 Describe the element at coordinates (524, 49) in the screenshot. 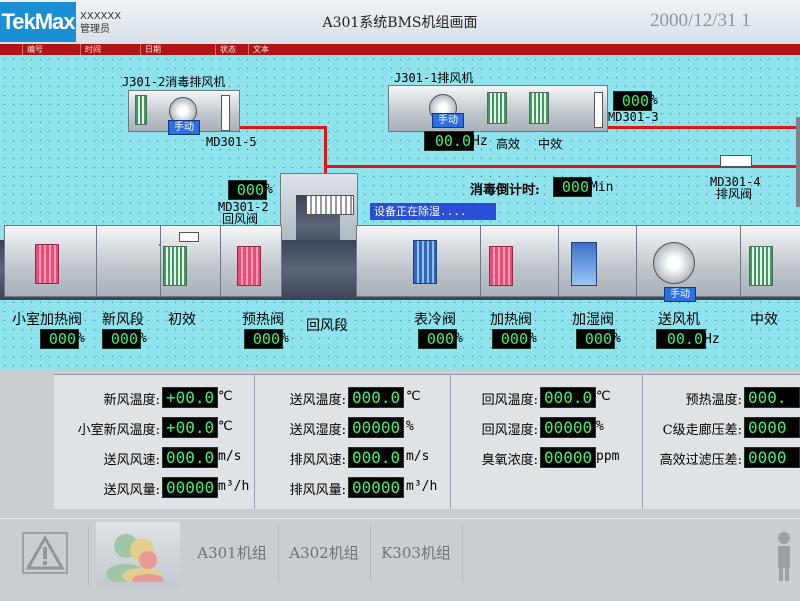

I see `alarm-col-text: 文本` at that location.